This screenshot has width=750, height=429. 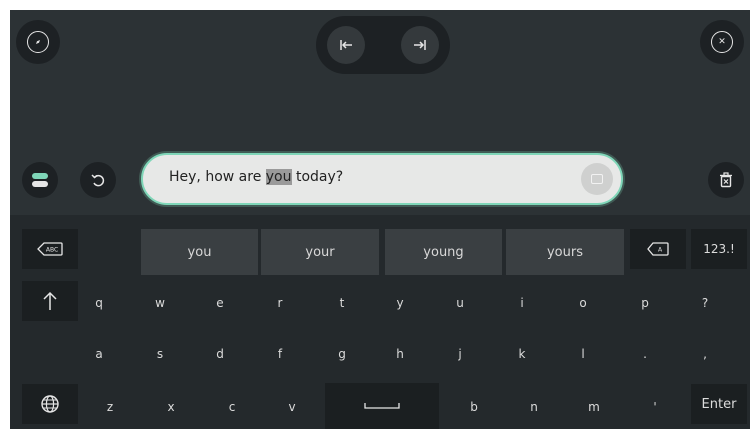 I want to click on spacebar-key, so click(x=382, y=406).